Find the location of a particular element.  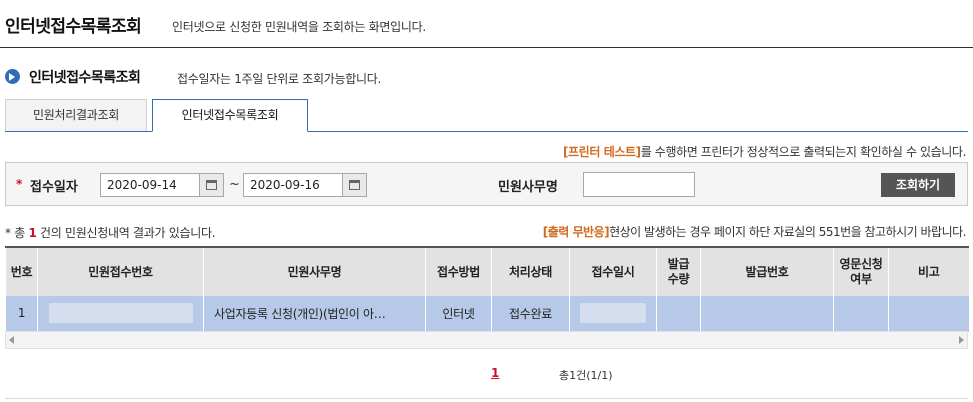

cell-status: 접수완료 is located at coordinates (530, 314).